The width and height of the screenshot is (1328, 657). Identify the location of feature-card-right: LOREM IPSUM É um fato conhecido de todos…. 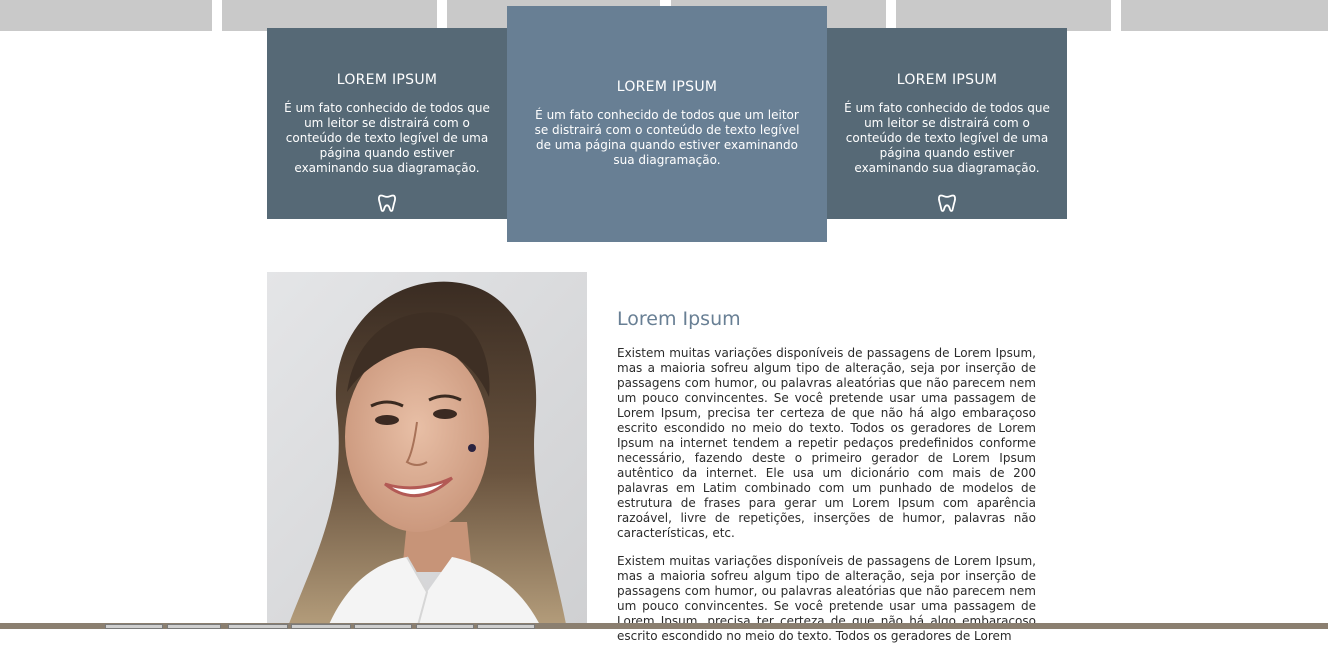
(947, 123).